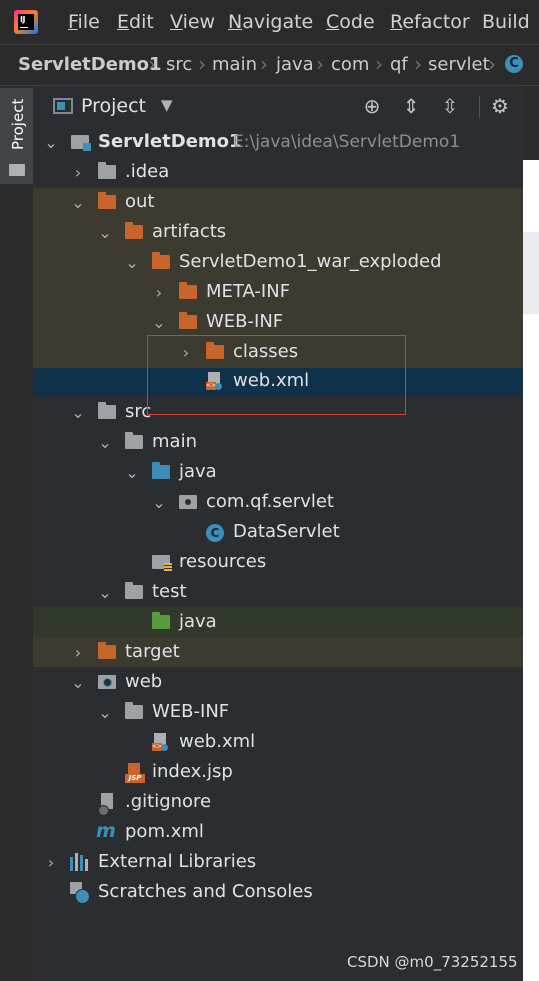  I want to click on tree-item-war-exploded: ⌄ ServletDemo1_war_exploded, so click(278, 263).